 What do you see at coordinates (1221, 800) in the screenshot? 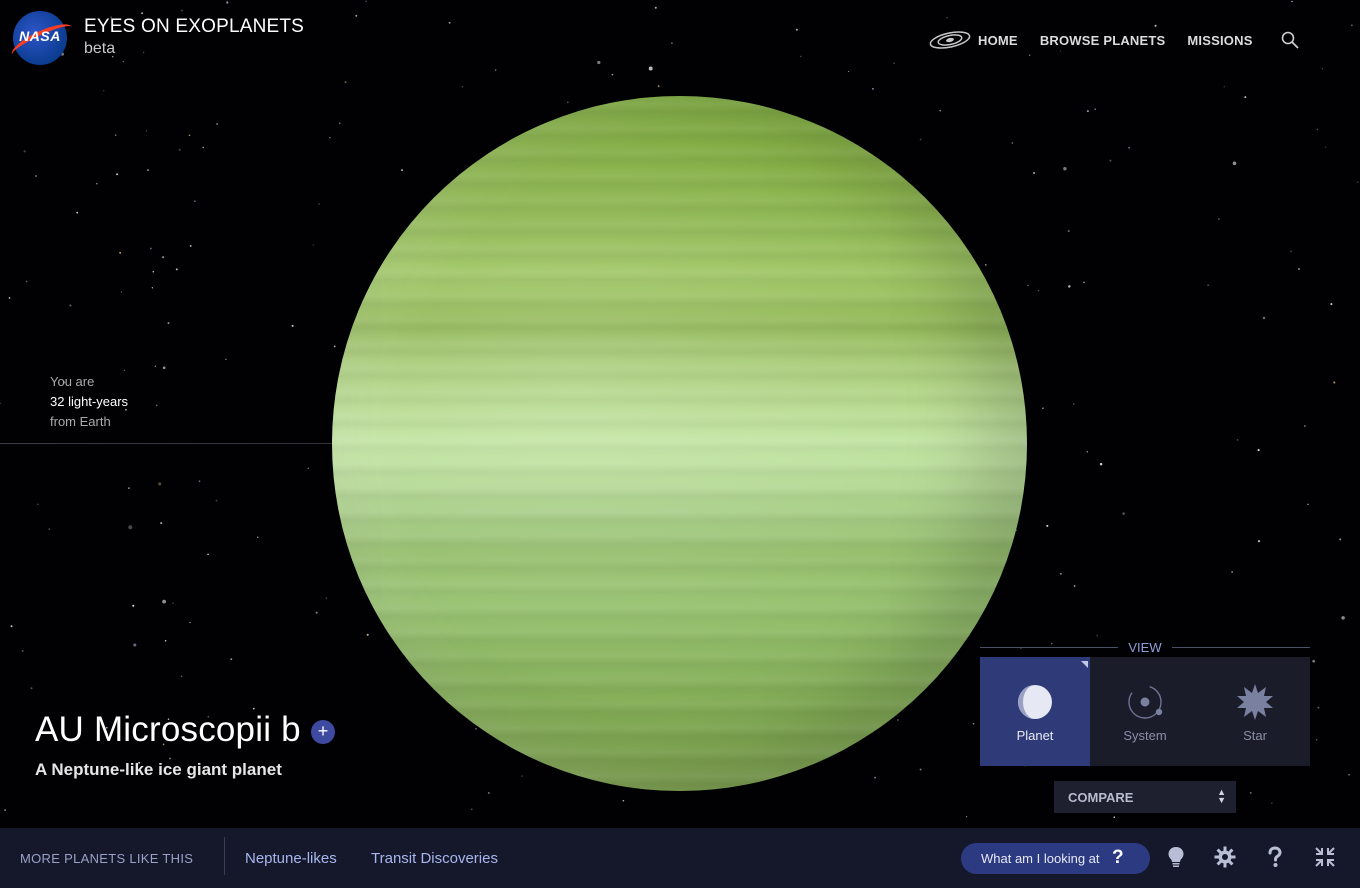
I see `arrow-down-icon: ▼` at bounding box center [1221, 800].